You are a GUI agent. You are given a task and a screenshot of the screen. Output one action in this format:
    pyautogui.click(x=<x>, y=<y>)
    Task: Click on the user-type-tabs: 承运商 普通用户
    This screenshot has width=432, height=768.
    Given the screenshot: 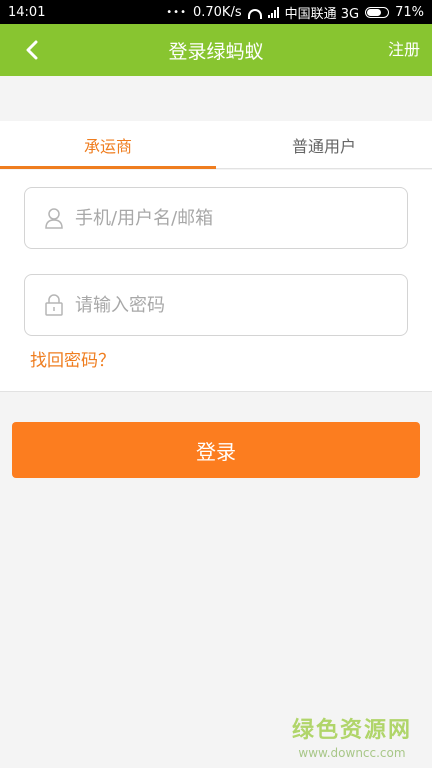 What is the action you would take?
    pyautogui.click(x=216, y=145)
    